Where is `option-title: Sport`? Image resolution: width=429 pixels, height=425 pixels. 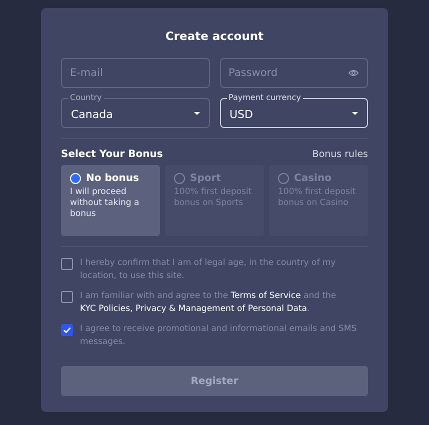
option-title: Sport is located at coordinates (205, 178).